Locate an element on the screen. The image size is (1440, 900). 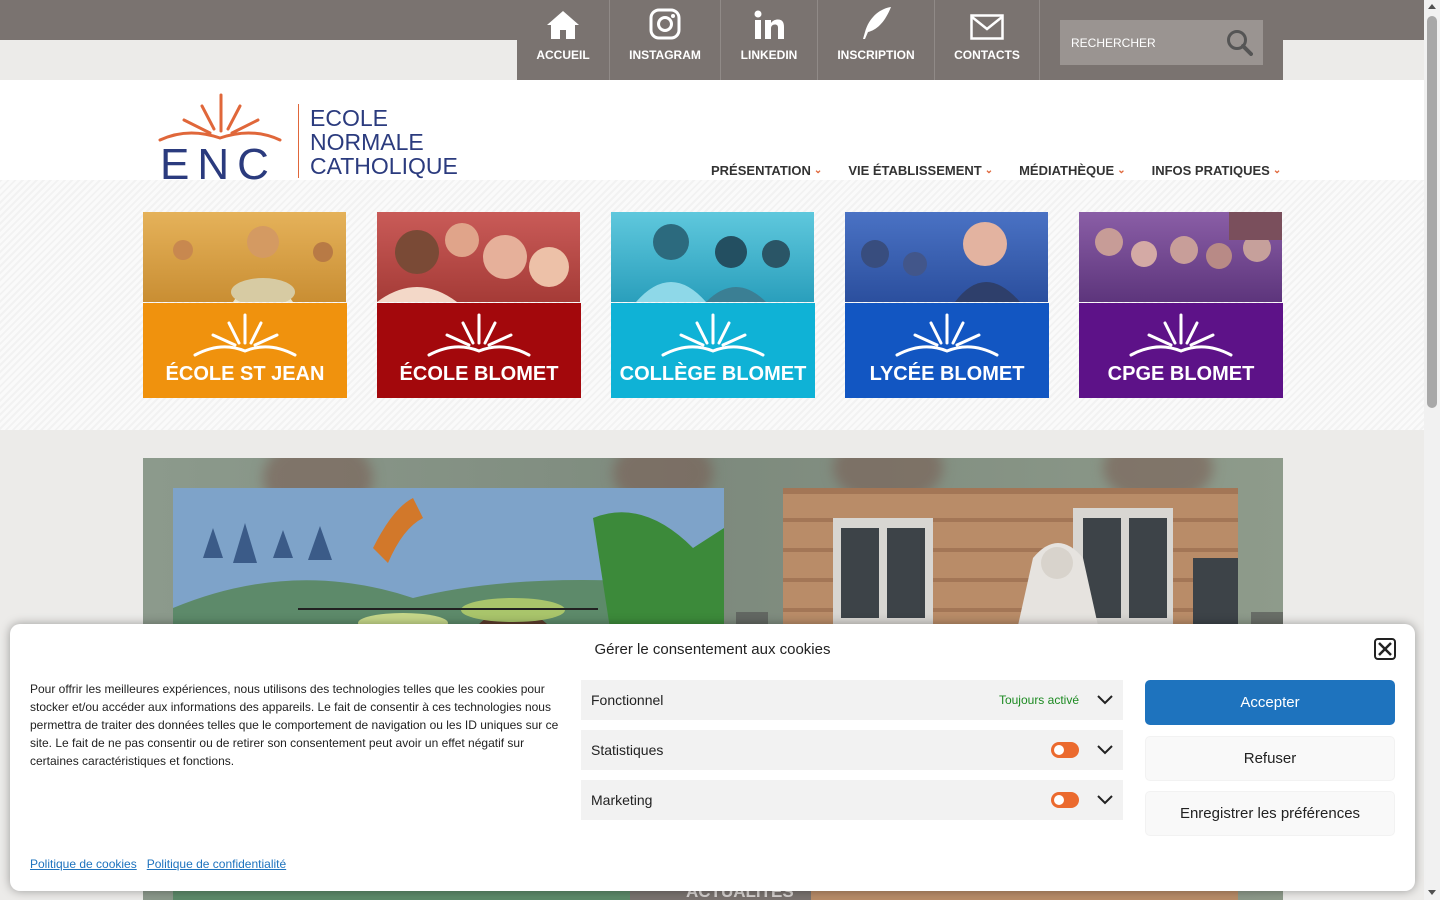
tile-text: COLLÈGE BLOMET is located at coordinates (713, 374).